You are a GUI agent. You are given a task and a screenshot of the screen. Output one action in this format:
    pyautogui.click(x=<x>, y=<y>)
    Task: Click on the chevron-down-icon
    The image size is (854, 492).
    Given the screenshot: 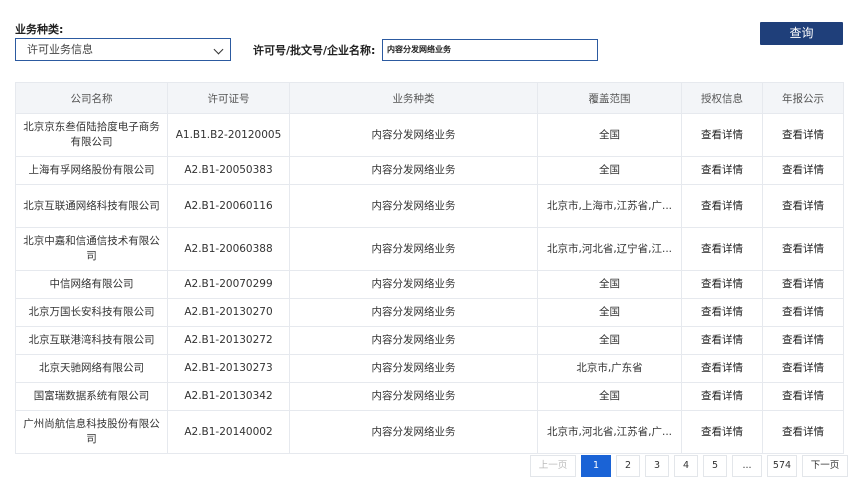 What is the action you would take?
    pyautogui.click(x=218, y=49)
    